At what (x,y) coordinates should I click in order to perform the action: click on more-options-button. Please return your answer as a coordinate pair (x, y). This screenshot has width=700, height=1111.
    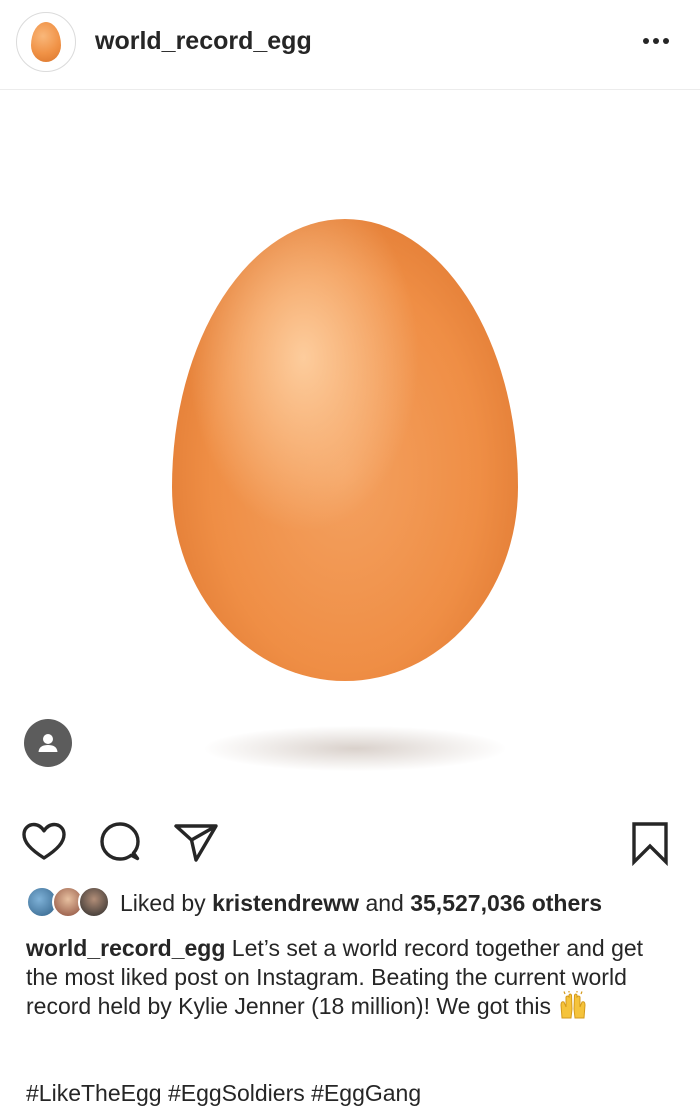
    Looking at the image, I should click on (656, 41).